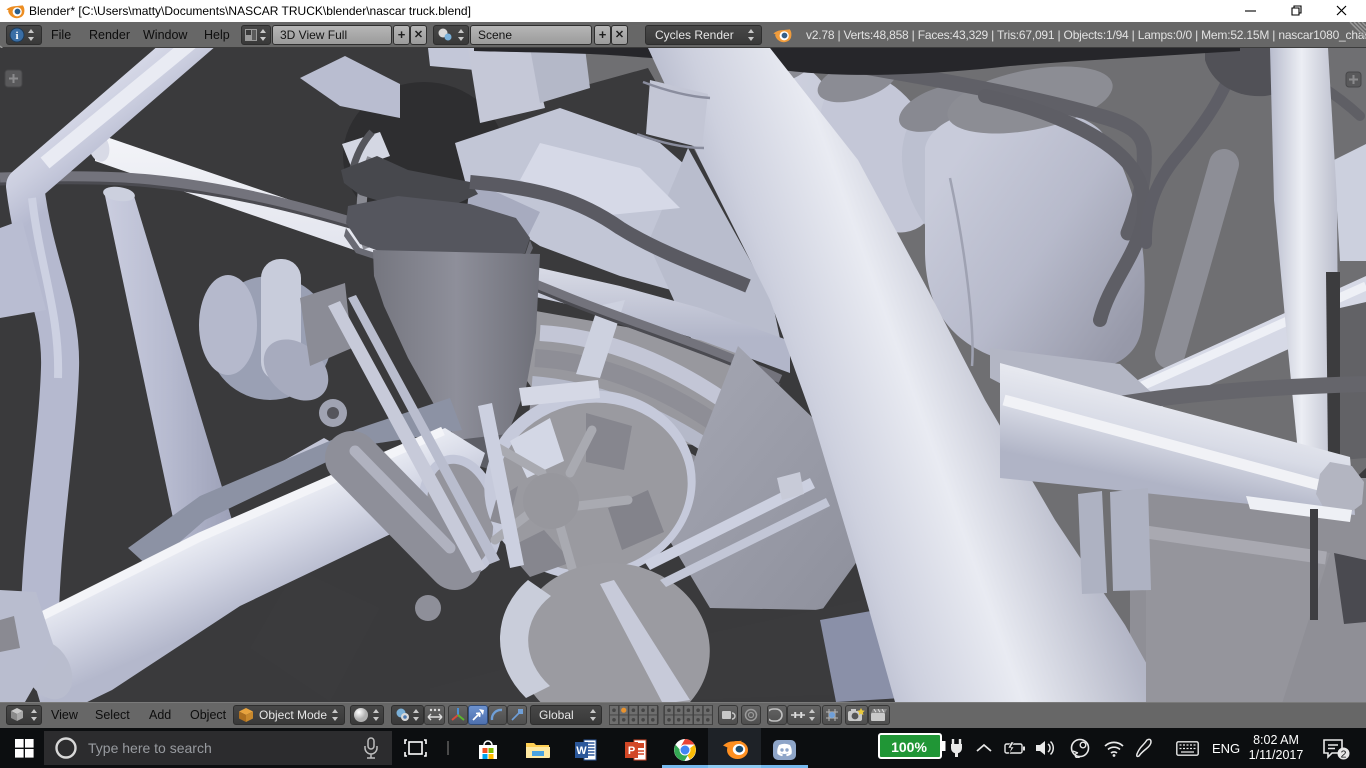 This screenshot has width=1366, height=768. What do you see at coordinates (909, 747) in the screenshot?
I see `svg-text: 100%` at bounding box center [909, 747].